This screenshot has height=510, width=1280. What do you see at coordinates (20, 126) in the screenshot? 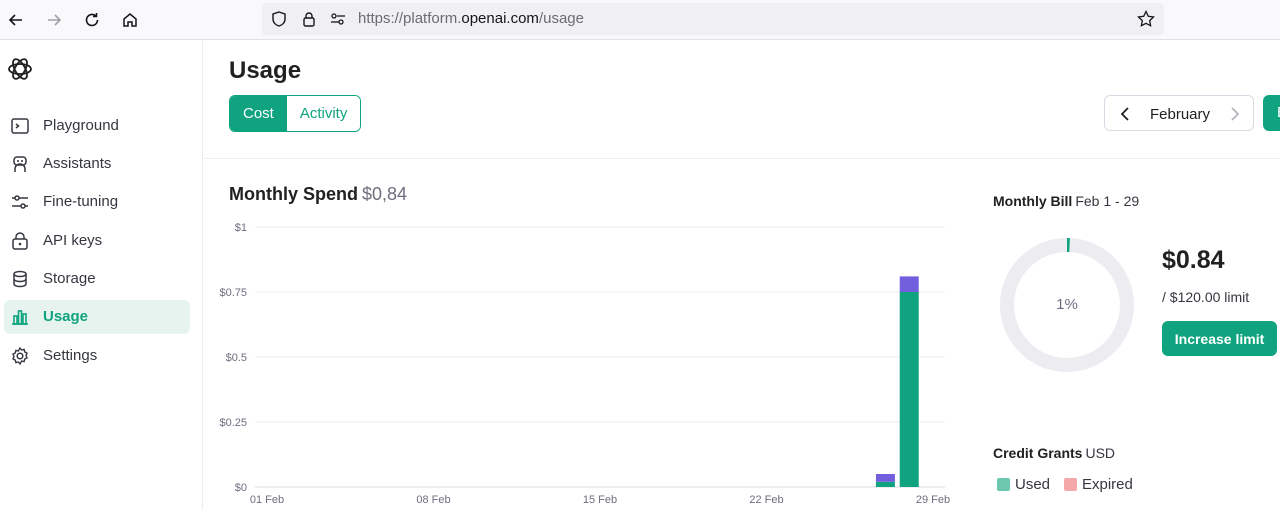
I see `terminal-icon` at bounding box center [20, 126].